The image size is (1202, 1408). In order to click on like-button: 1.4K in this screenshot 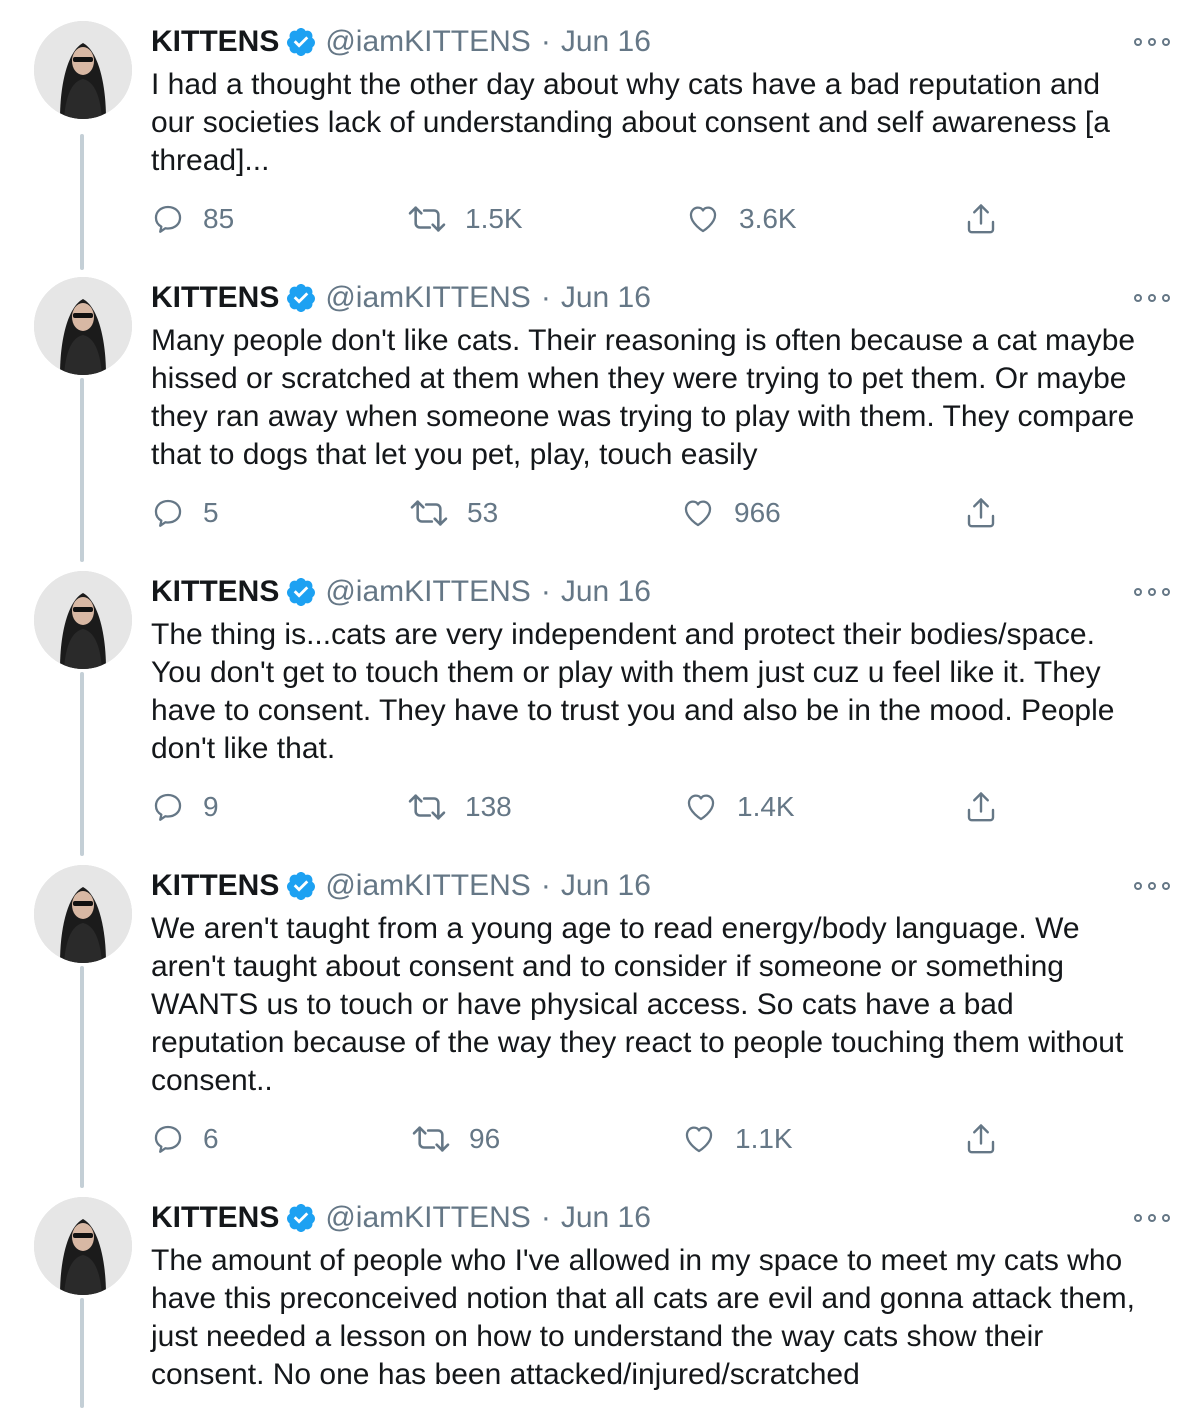, I will do `click(739, 807)`.